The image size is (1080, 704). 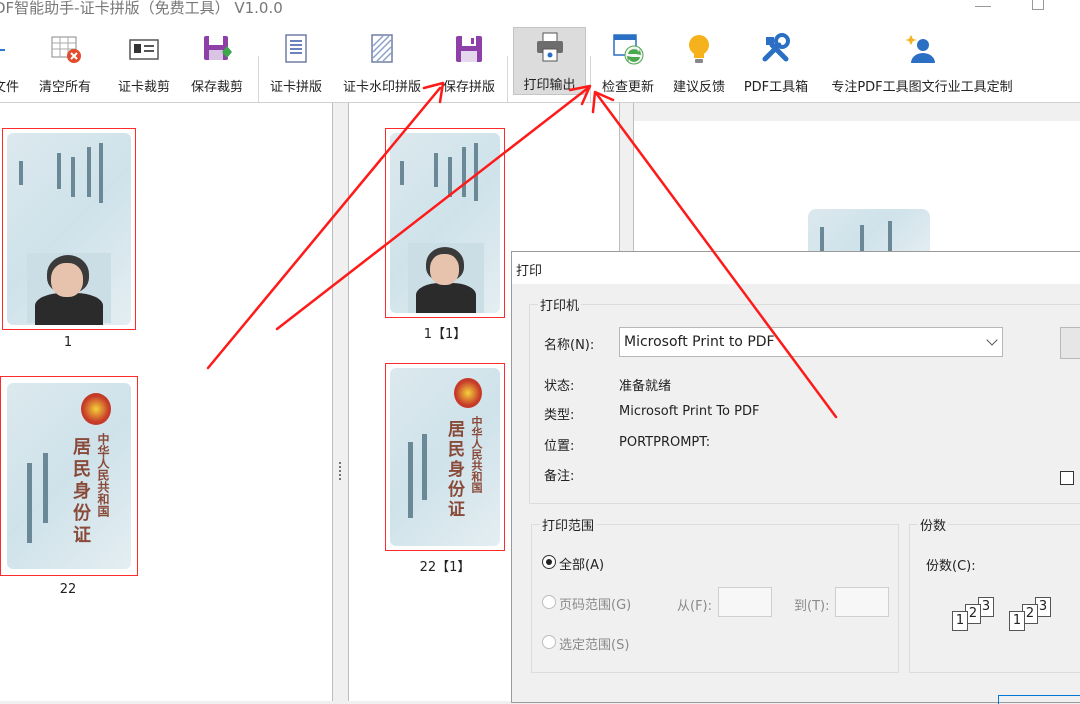 What do you see at coordinates (549, 562) in the screenshot?
I see `range-all-radio` at bounding box center [549, 562].